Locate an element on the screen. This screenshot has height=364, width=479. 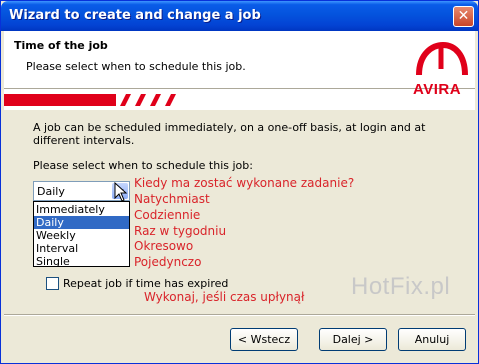
schedule-options-list: Immediately Daily Weekly Interval Single is located at coordinates (81, 234).